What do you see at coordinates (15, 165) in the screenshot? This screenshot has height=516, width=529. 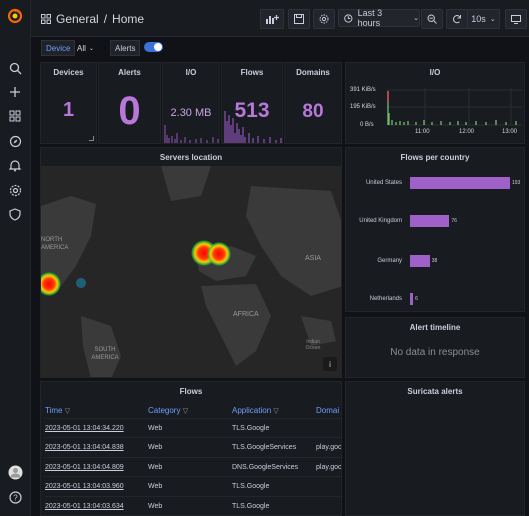 I see `alerting-bell-icon` at bounding box center [15, 165].